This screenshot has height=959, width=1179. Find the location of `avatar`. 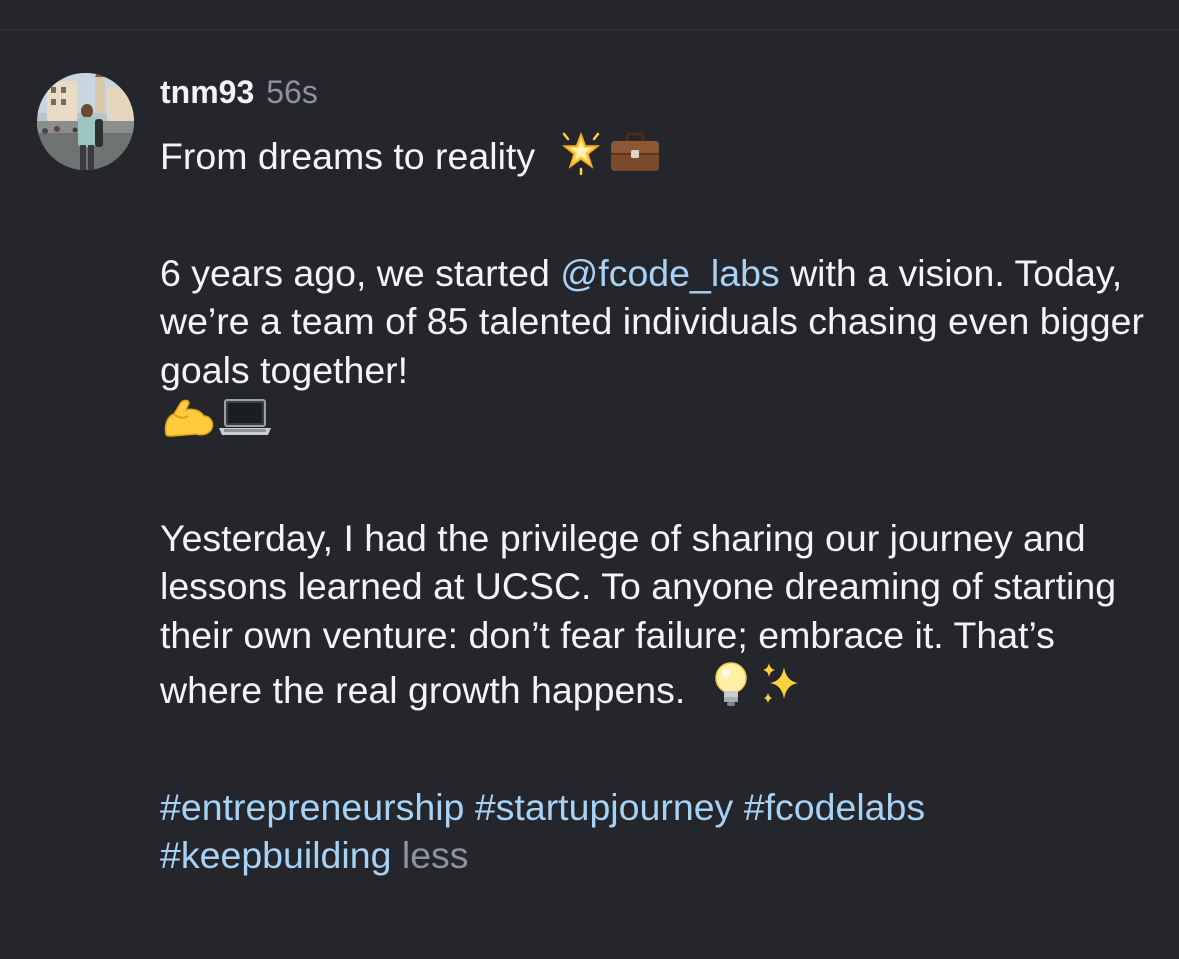

avatar is located at coordinates (85, 121).